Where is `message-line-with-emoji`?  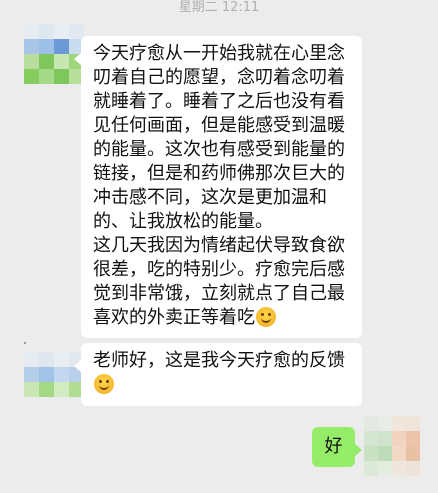 message-line-with-emoji is located at coordinates (222, 385).